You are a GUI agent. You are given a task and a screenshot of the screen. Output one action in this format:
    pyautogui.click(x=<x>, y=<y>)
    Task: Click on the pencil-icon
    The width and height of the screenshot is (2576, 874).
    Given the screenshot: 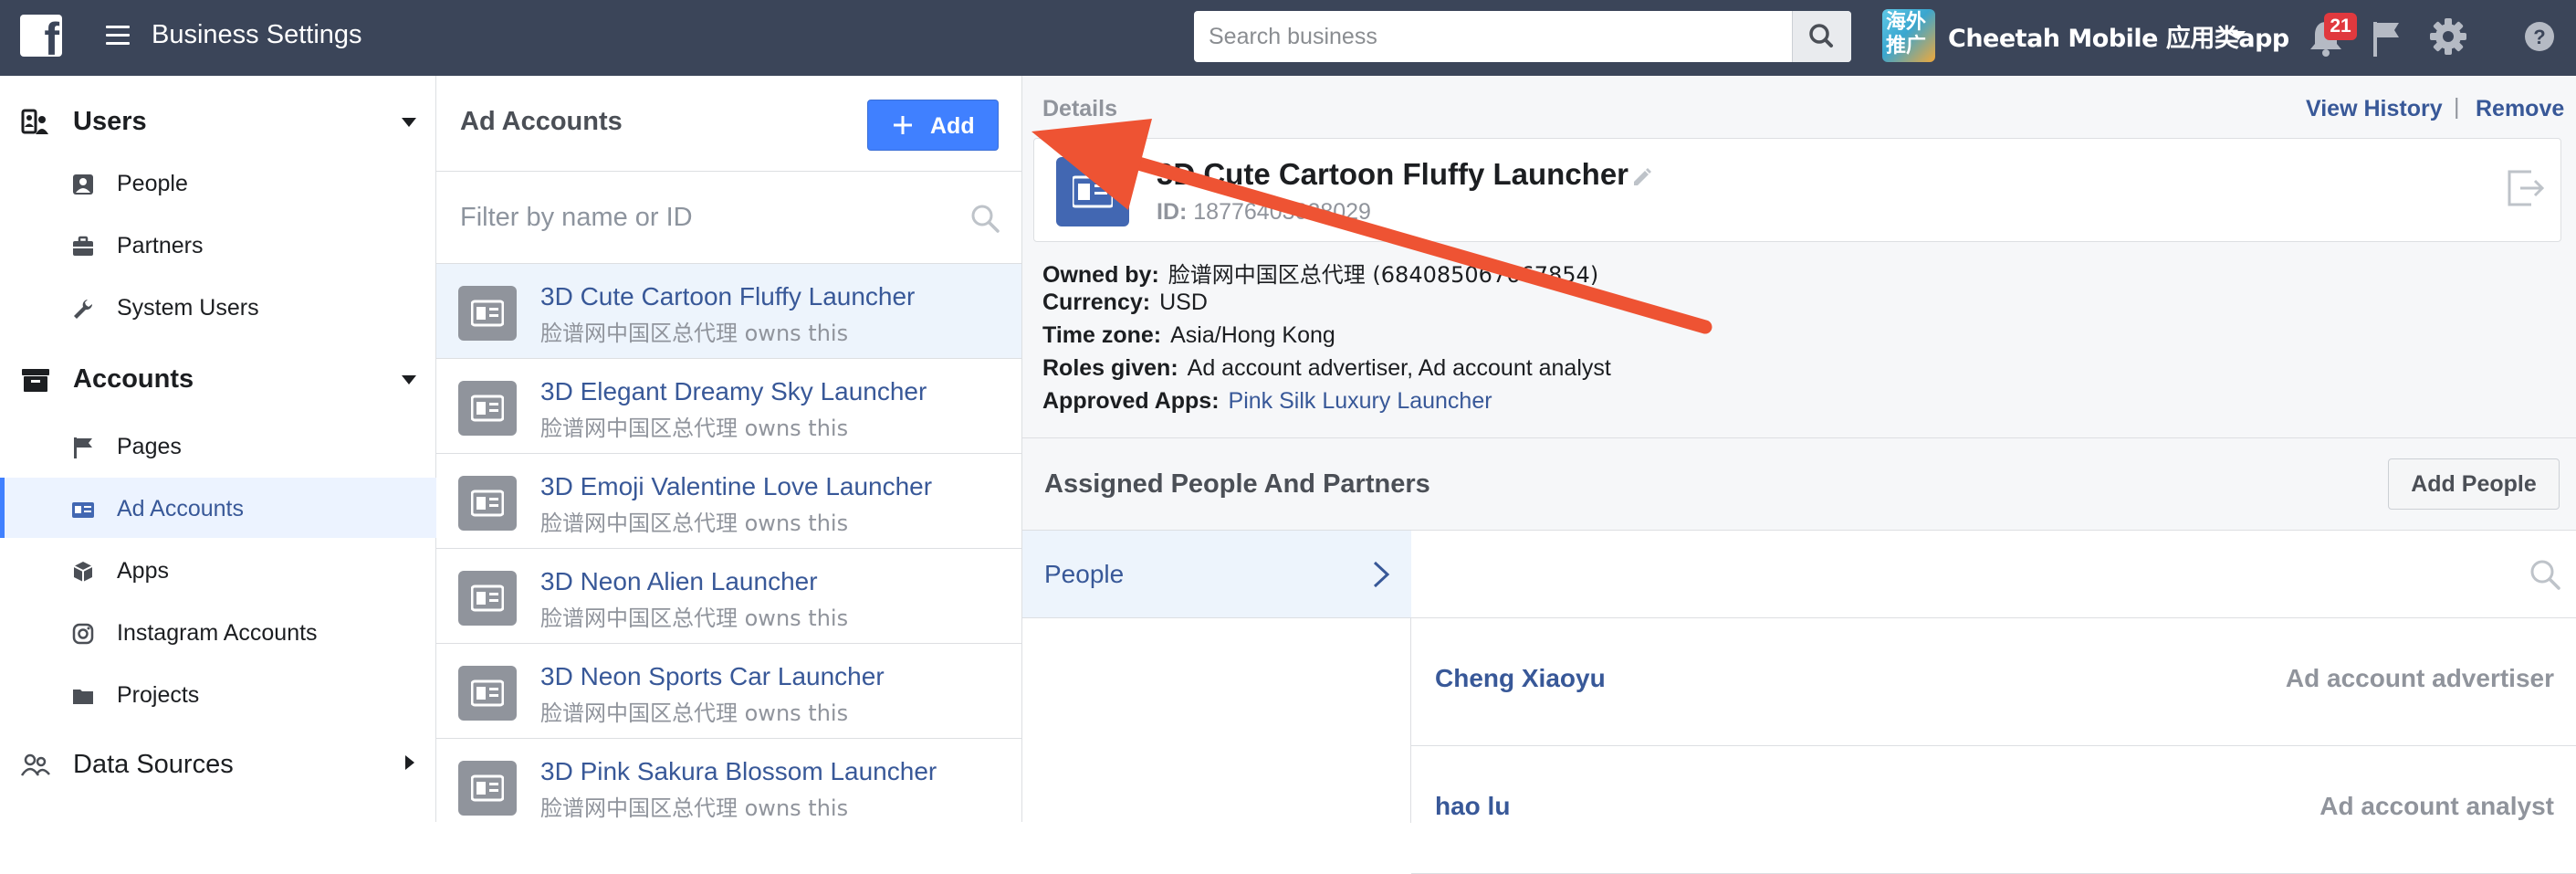 What is the action you would take?
    pyautogui.click(x=1642, y=177)
    